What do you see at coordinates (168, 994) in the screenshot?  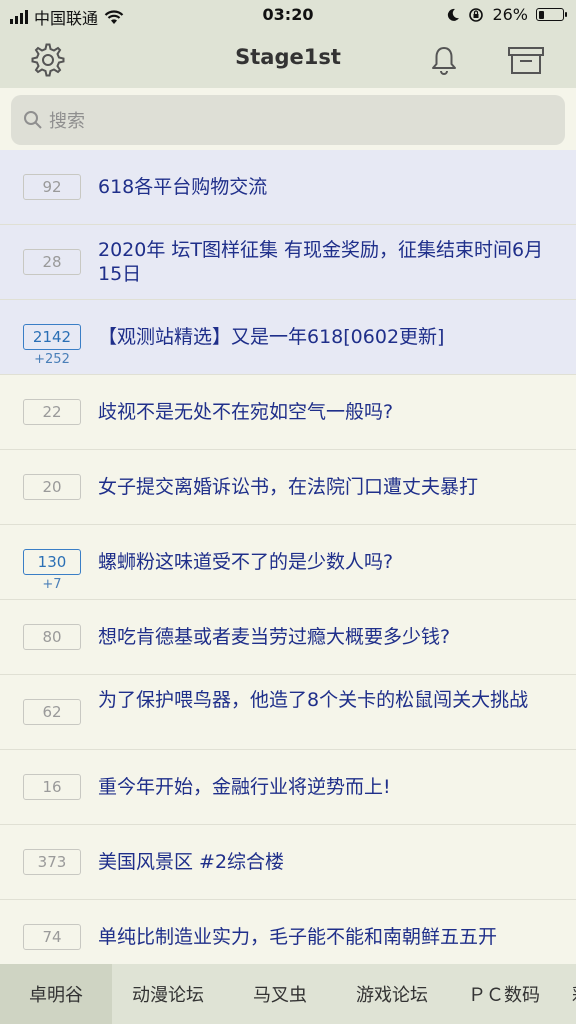 I see `tab-forum: 动漫论坛` at bounding box center [168, 994].